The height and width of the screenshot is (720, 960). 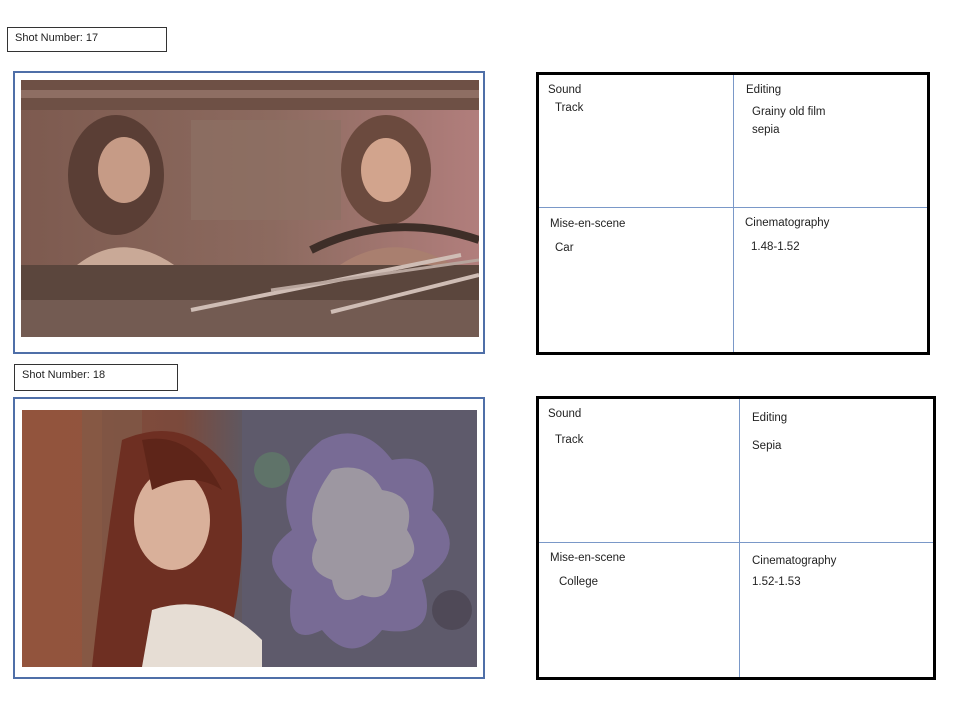 What do you see at coordinates (57, 38) in the screenshot?
I see `shot-17-label-text: Shot Number: 17` at bounding box center [57, 38].